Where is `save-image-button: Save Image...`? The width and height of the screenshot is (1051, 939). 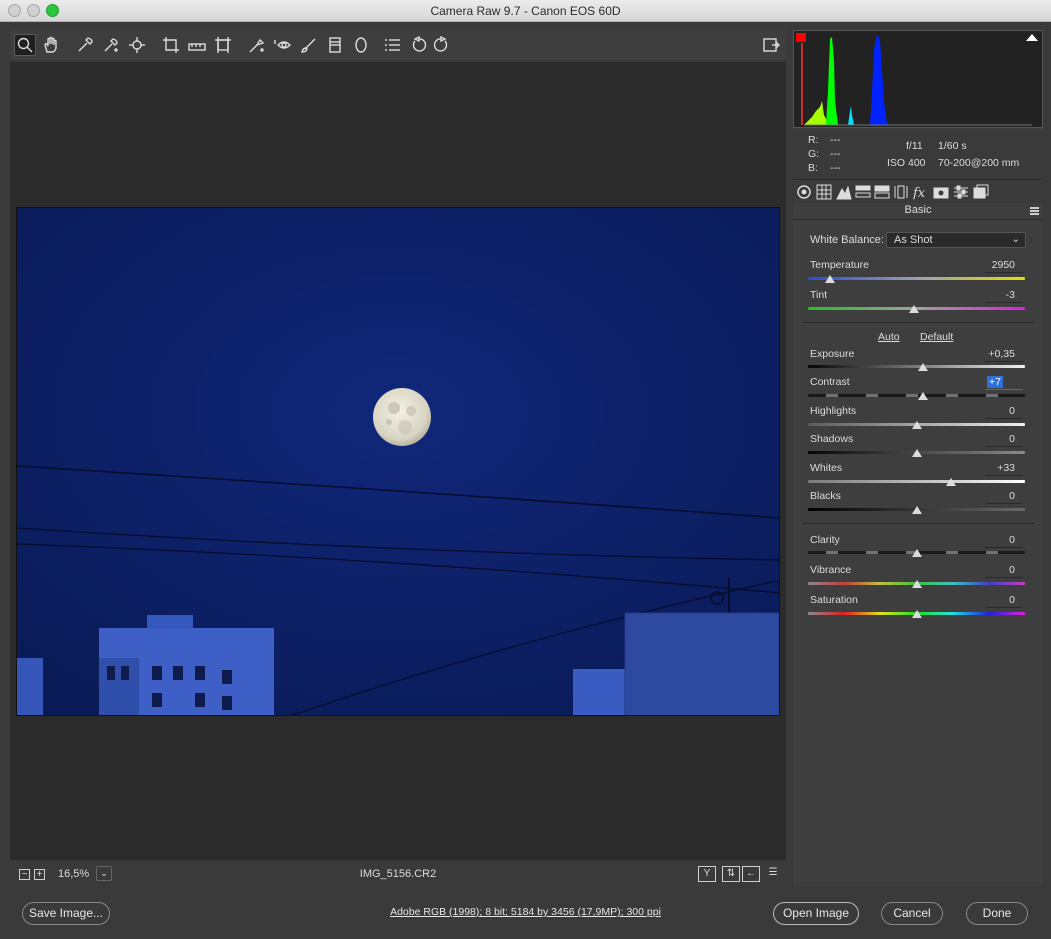 save-image-button: Save Image... is located at coordinates (66, 913).